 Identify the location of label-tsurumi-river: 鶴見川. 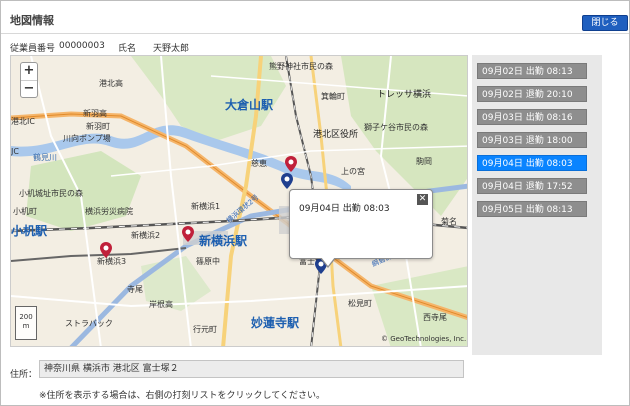
(45, 157).